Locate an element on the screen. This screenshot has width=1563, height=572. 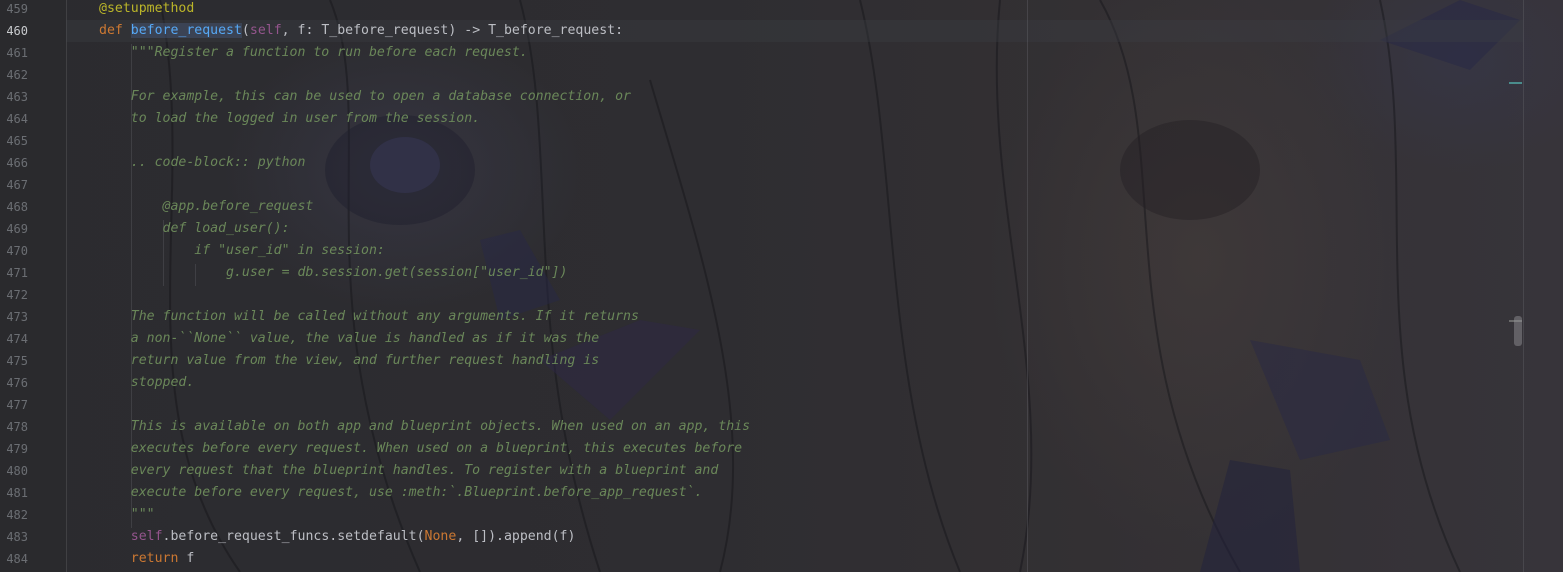
code-token: before_request is located at coordinates (186, 30).